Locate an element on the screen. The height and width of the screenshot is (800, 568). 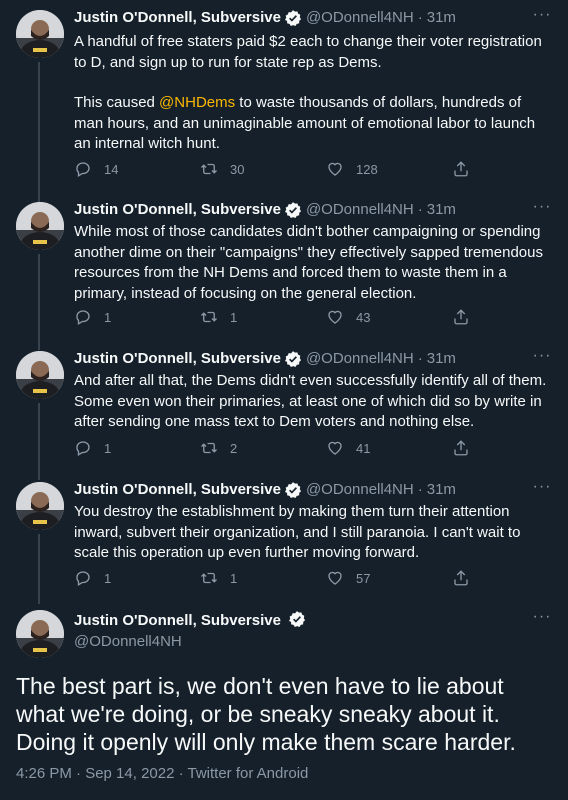
like-count: 57 is located at coordinates (363, 578).